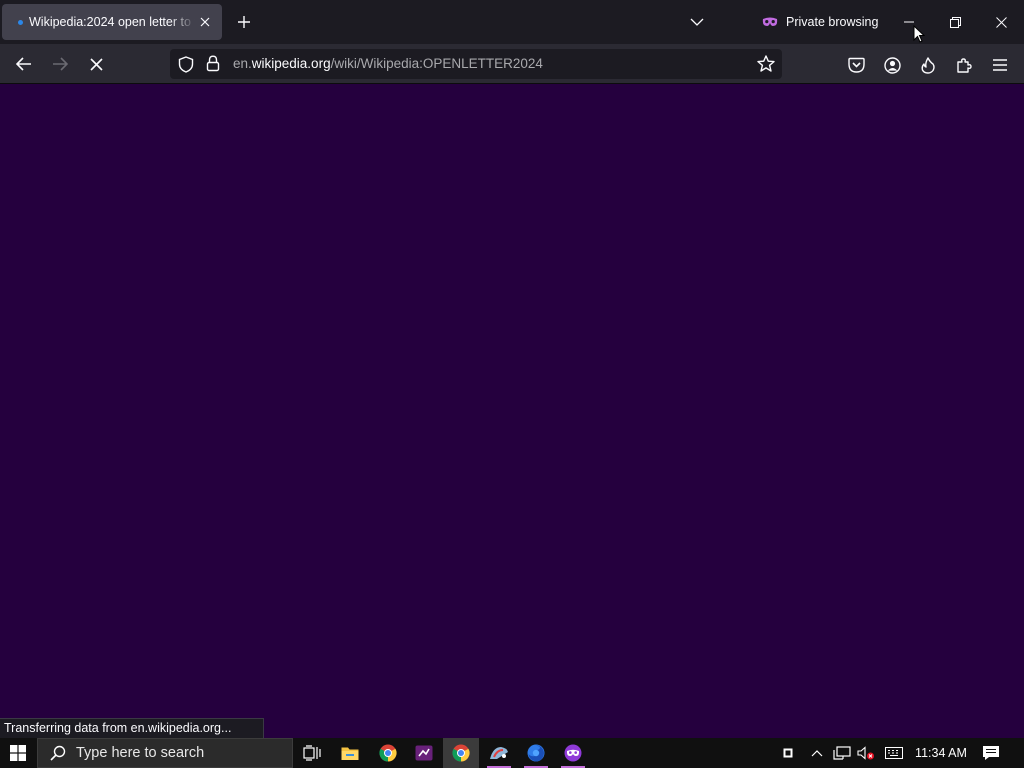  I want to click on hamburger-icon, so click(1000, 65).